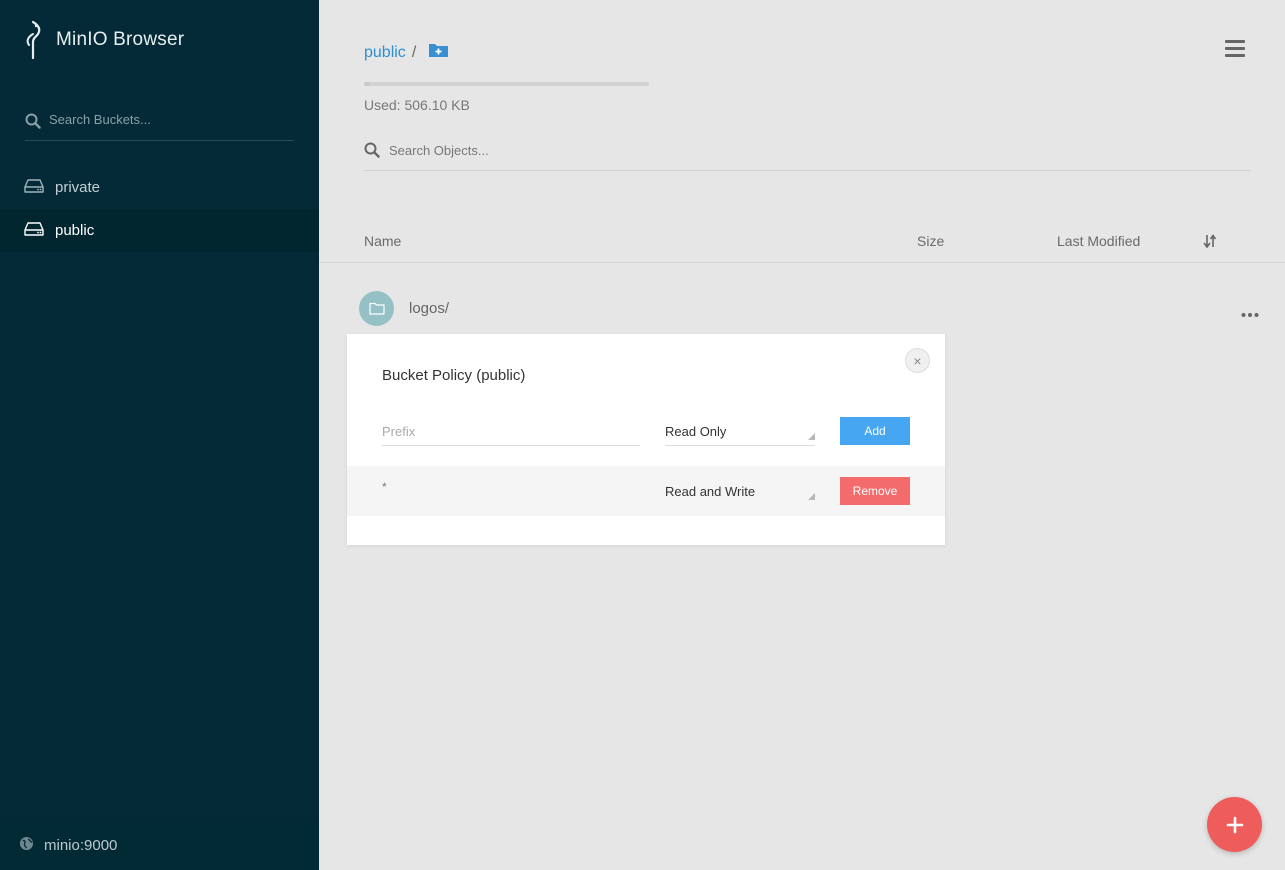 This screenshot has width=1285, height=870. Describe the element at coordinates (417, 105) in the screenshot. I see `usage-text: Used: 506.10 KB` at that location.